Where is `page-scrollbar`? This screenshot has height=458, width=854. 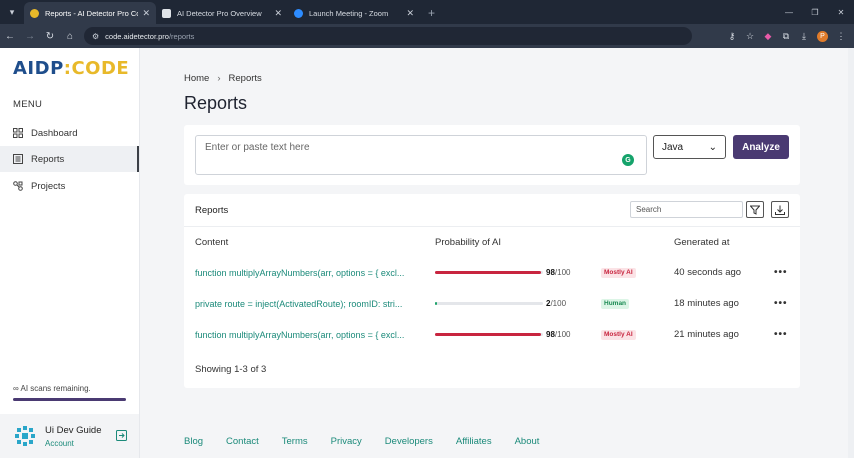
page-scrollbar is located at coordinates (851, 253).